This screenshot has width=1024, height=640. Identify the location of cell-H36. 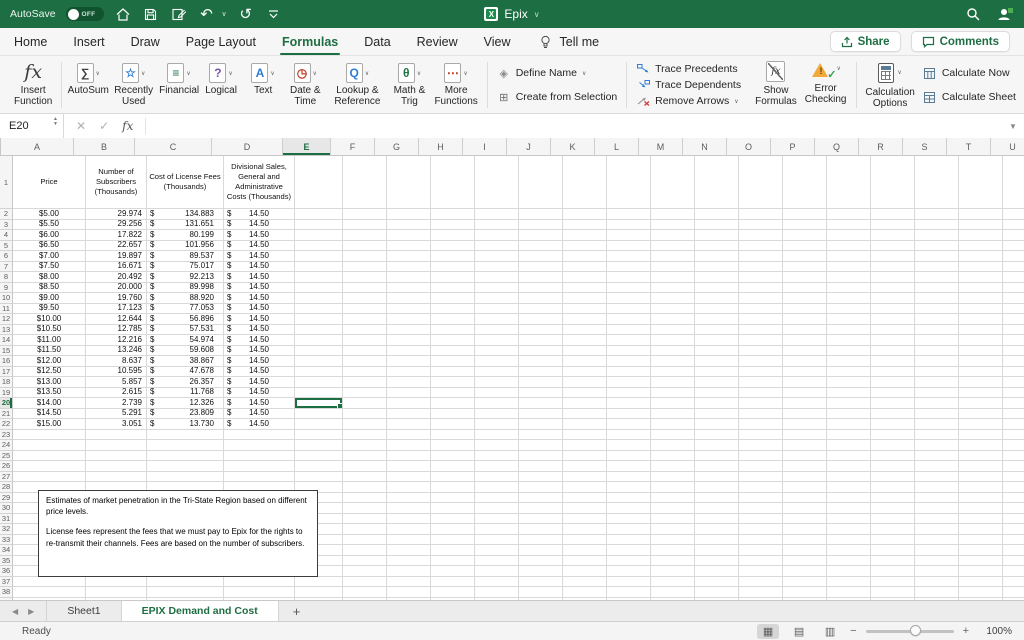
(453, 571).